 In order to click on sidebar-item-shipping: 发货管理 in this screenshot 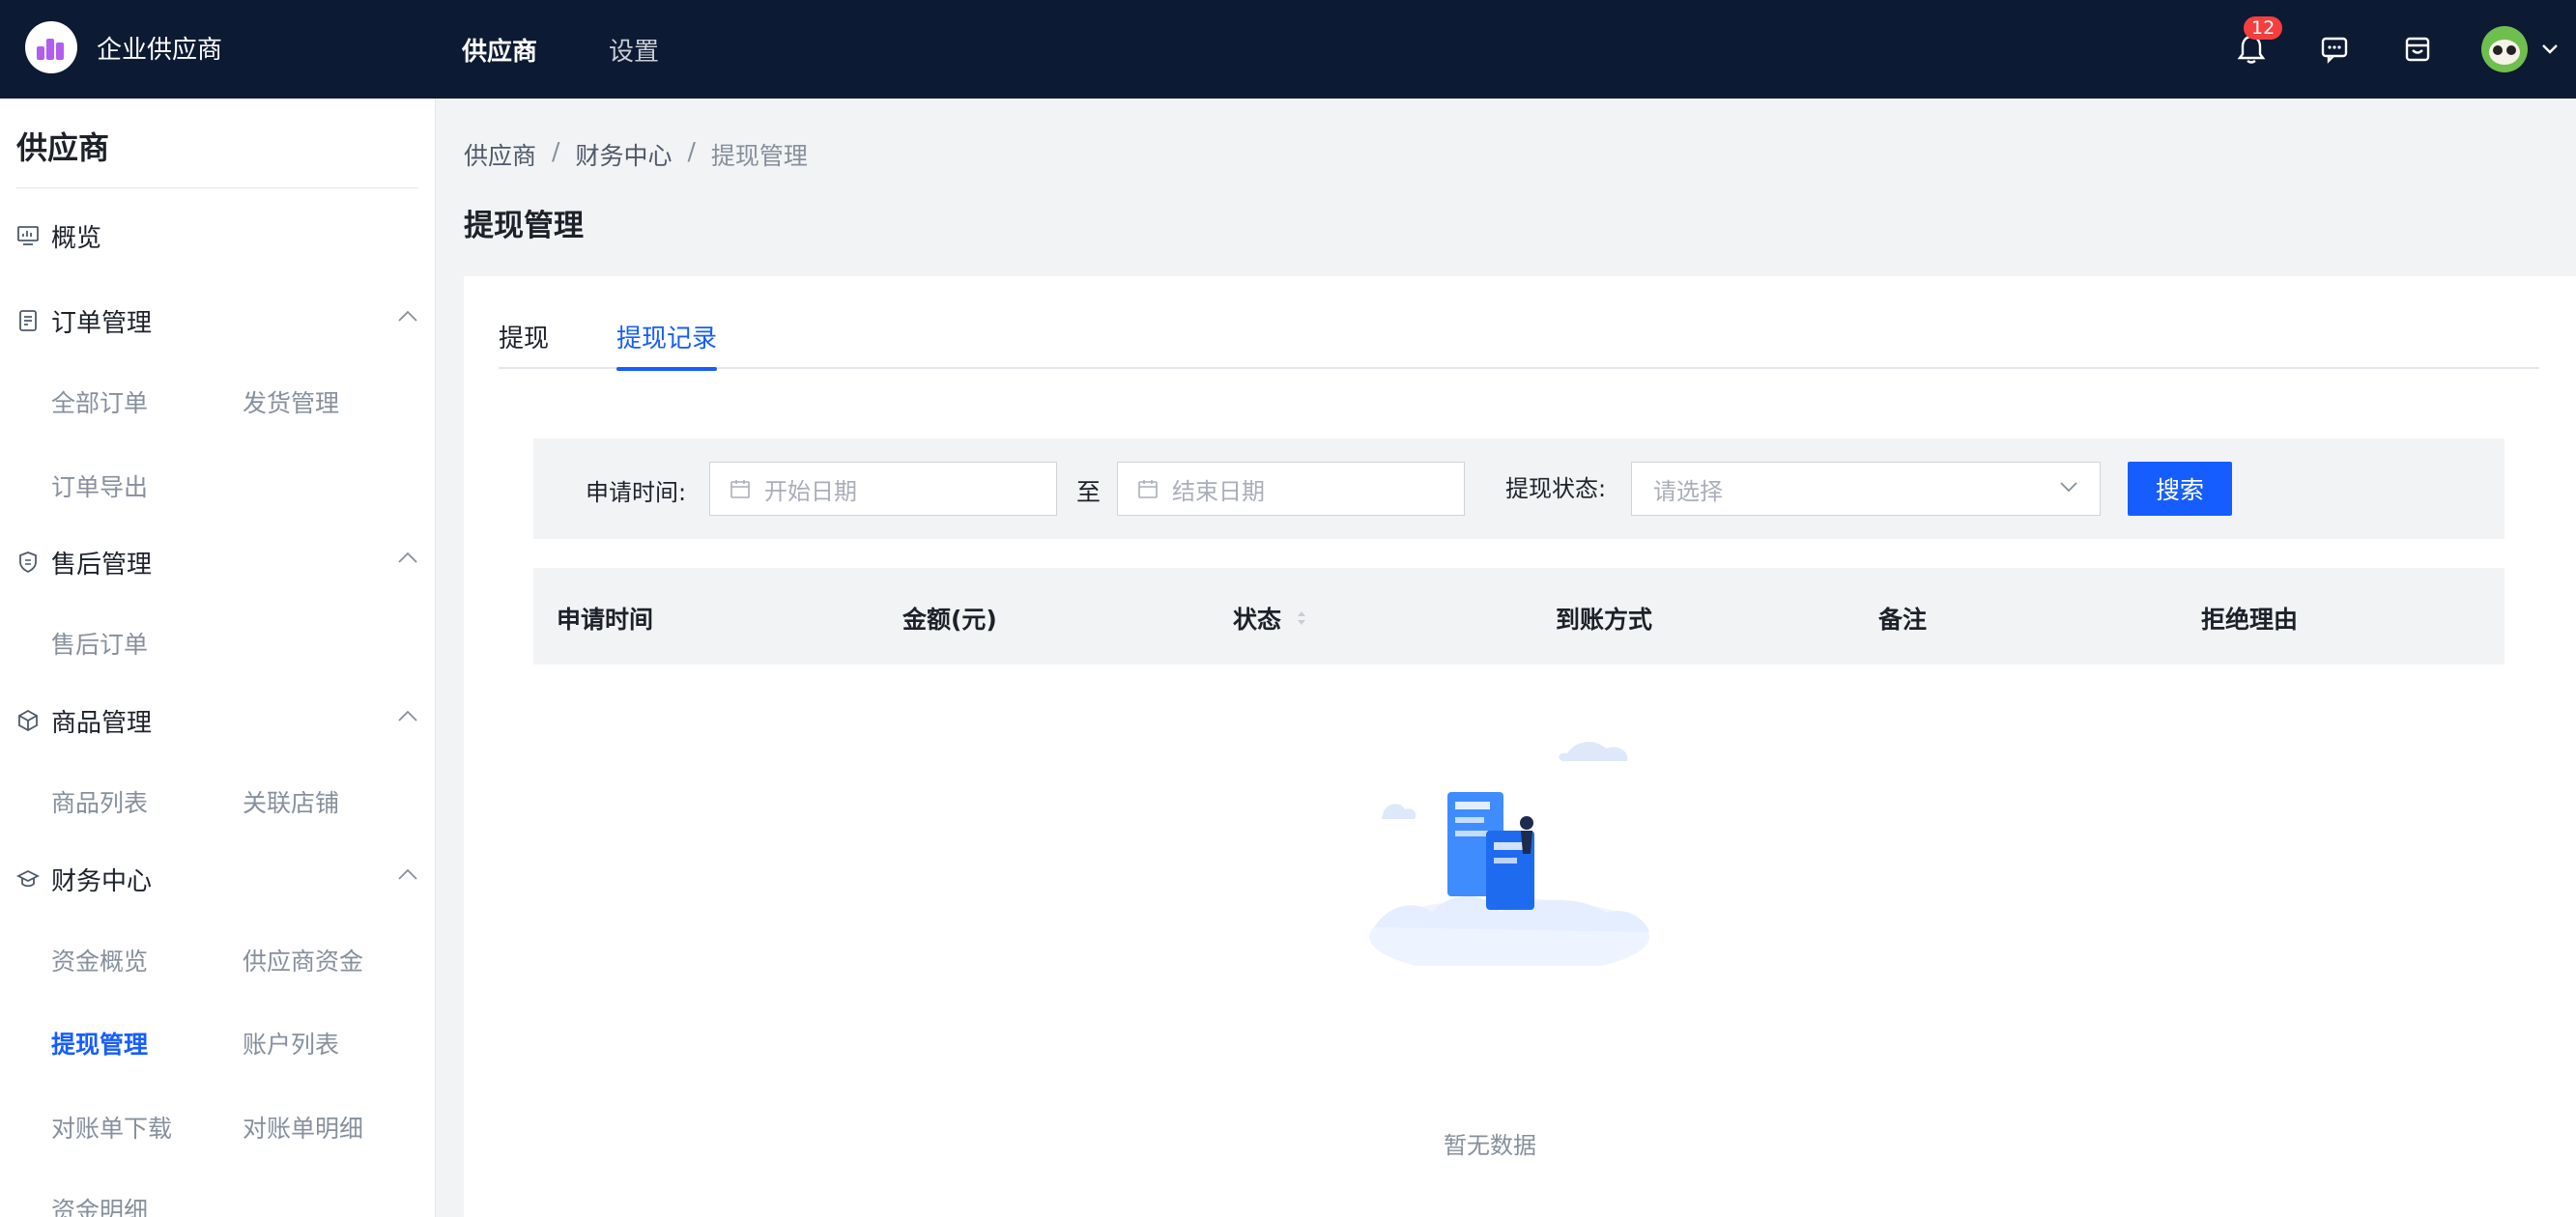, I will do `click(291, 401)`.